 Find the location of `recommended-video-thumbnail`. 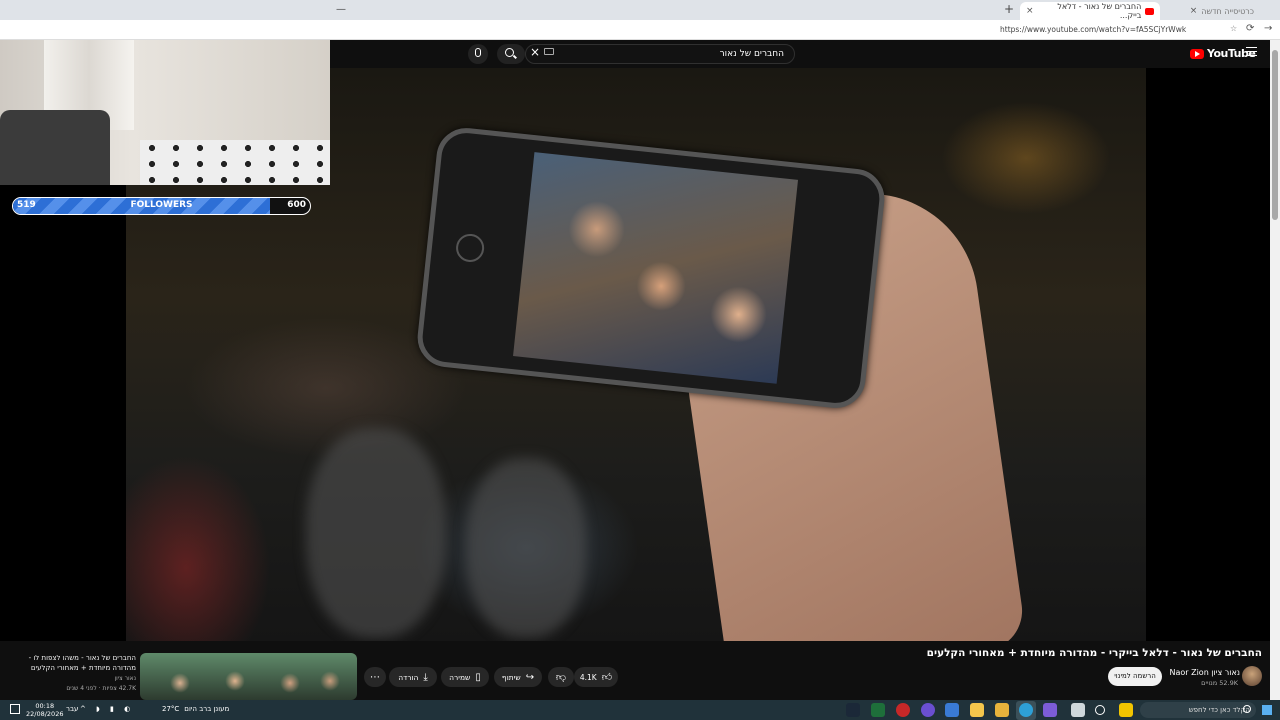

recommended-video-thumbnail is located at coordinates (248, 676).